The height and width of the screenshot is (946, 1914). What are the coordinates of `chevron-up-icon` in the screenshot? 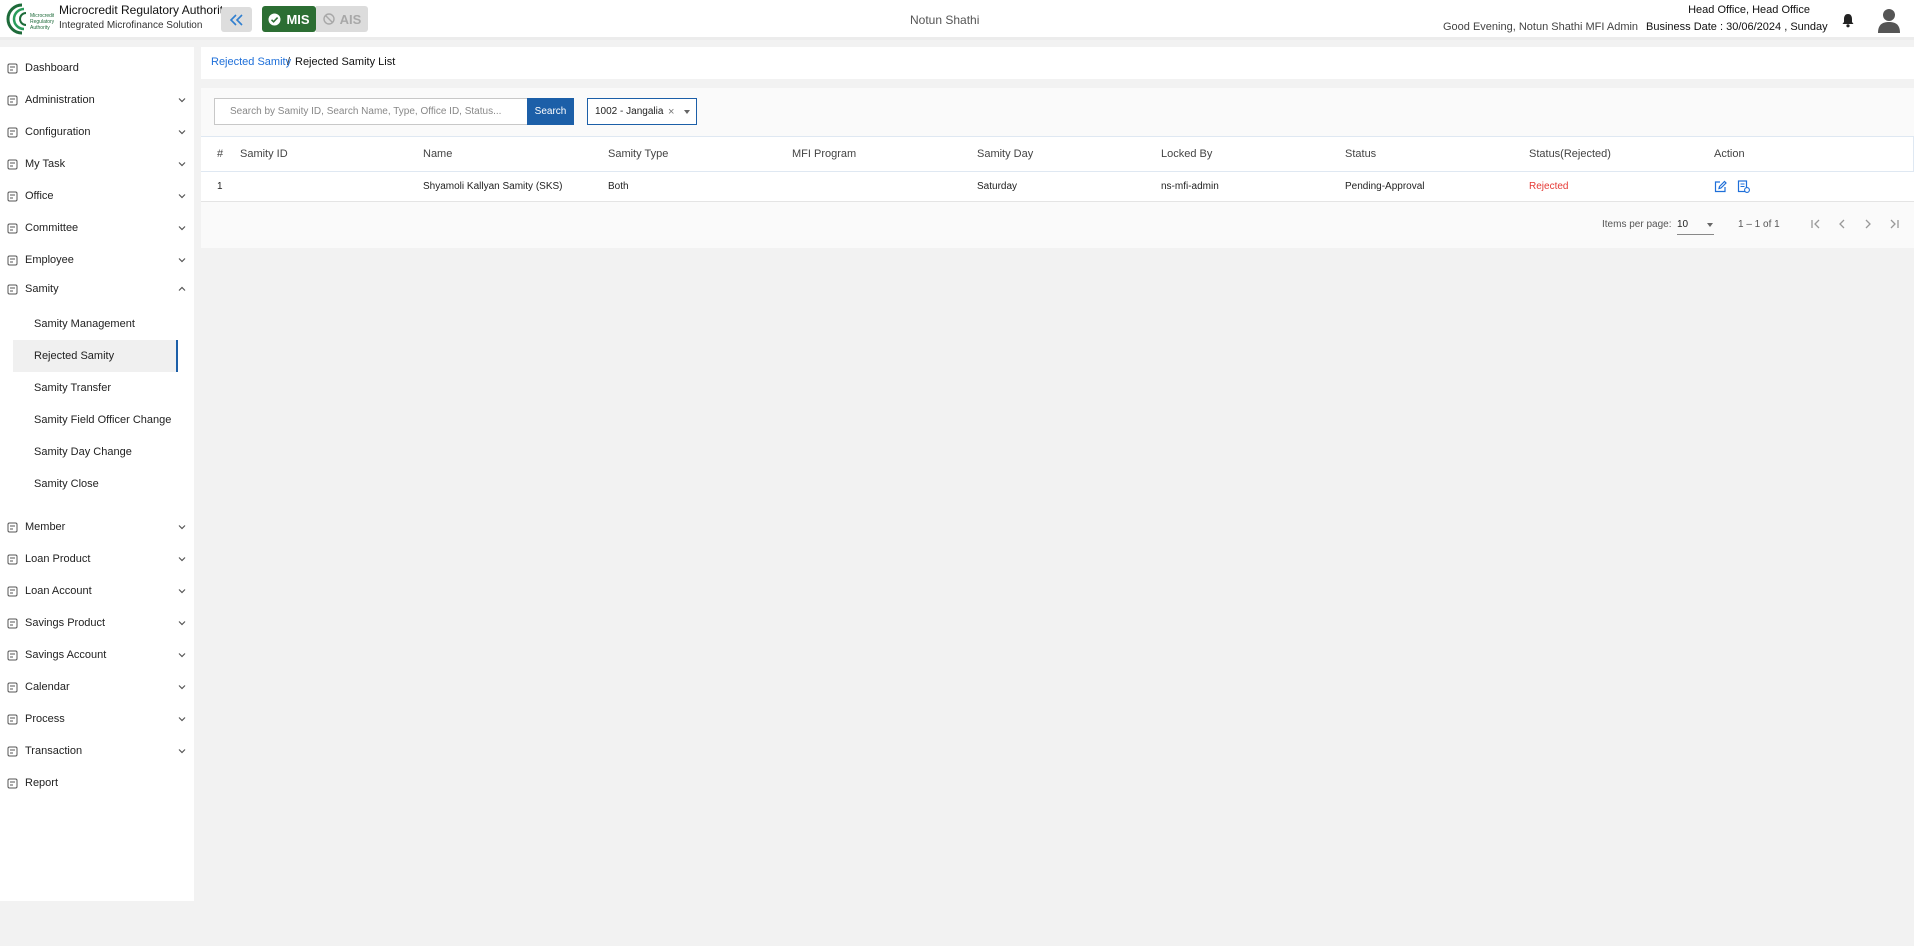 It's located at (182, 288).